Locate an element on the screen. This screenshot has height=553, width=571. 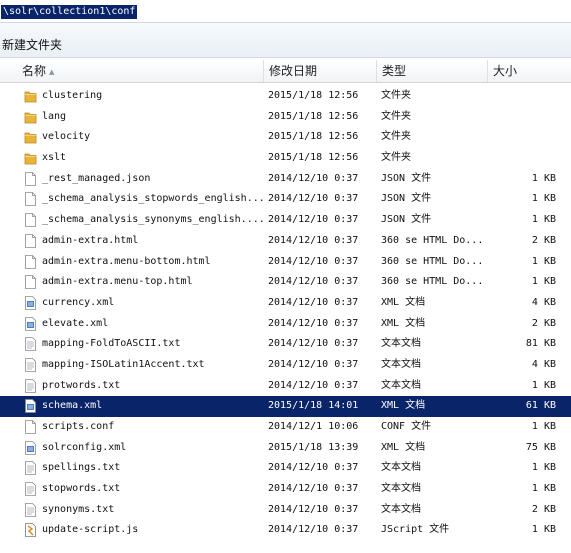
file-row: clustering 2015/1/18 12:56 文件夹 is located at coordinates (285, 96).